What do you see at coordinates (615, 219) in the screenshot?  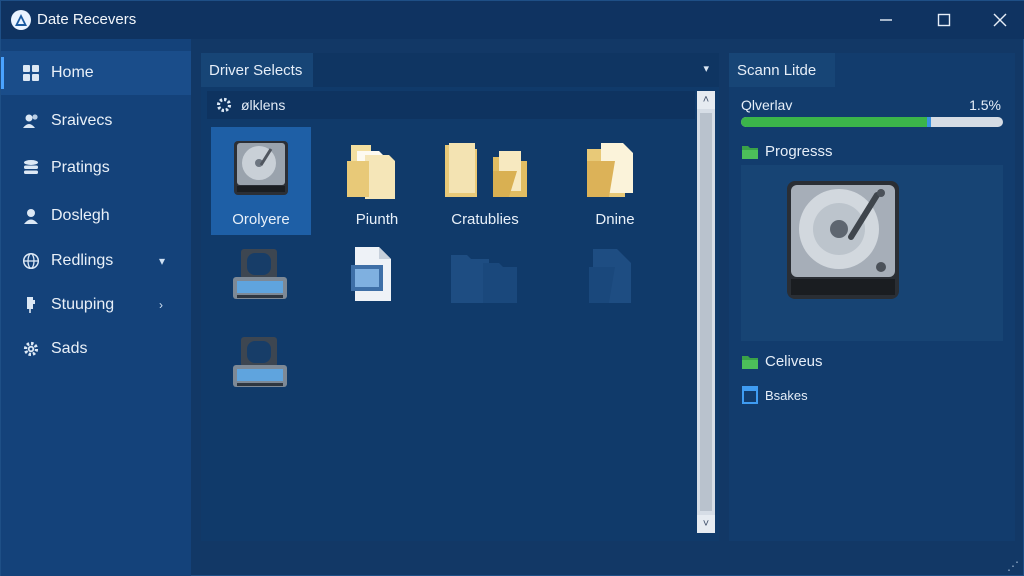 I see `tile-label: Dnine` at bounding box center [615, 219].